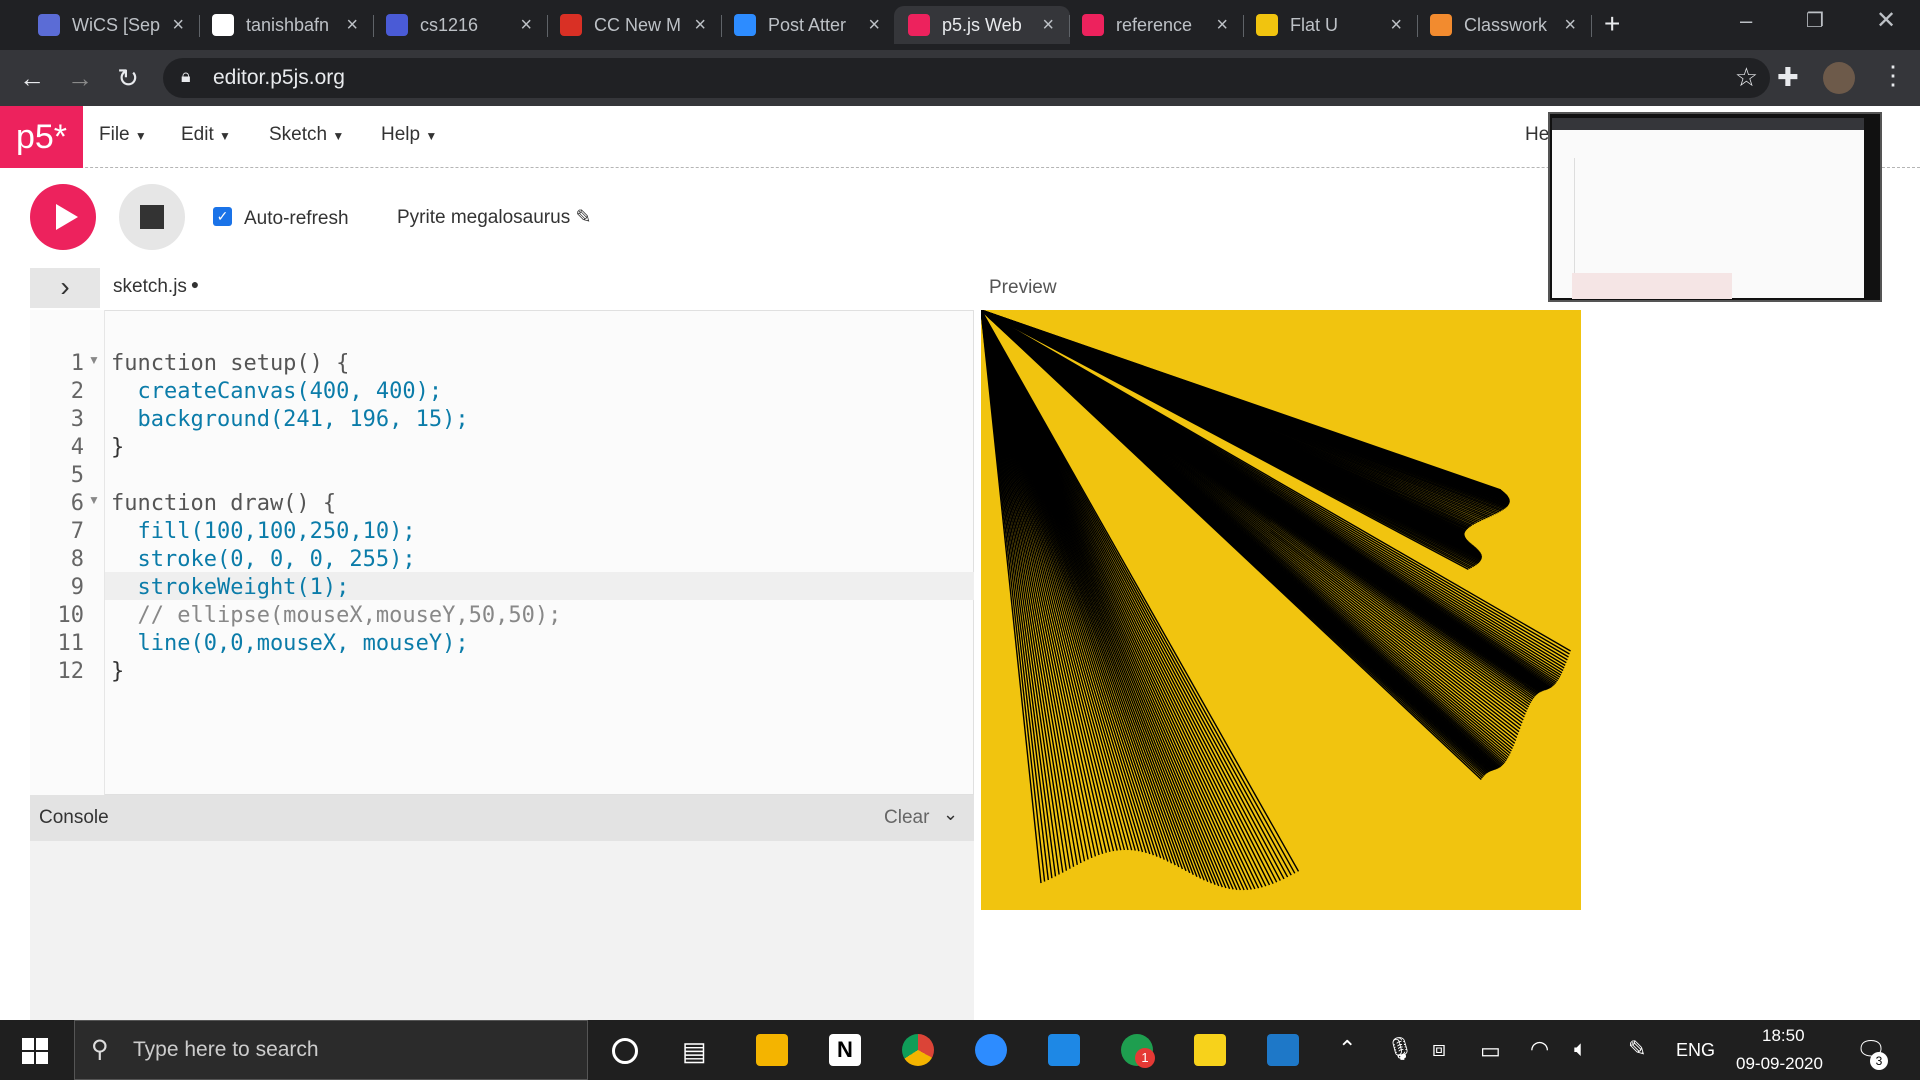 This screenshot has height=1080, width=1920. Describe the element at coordinates (263, 559) in the screenshot. I see `code-line: stroke(0, 0, 0, 255);` at that location.